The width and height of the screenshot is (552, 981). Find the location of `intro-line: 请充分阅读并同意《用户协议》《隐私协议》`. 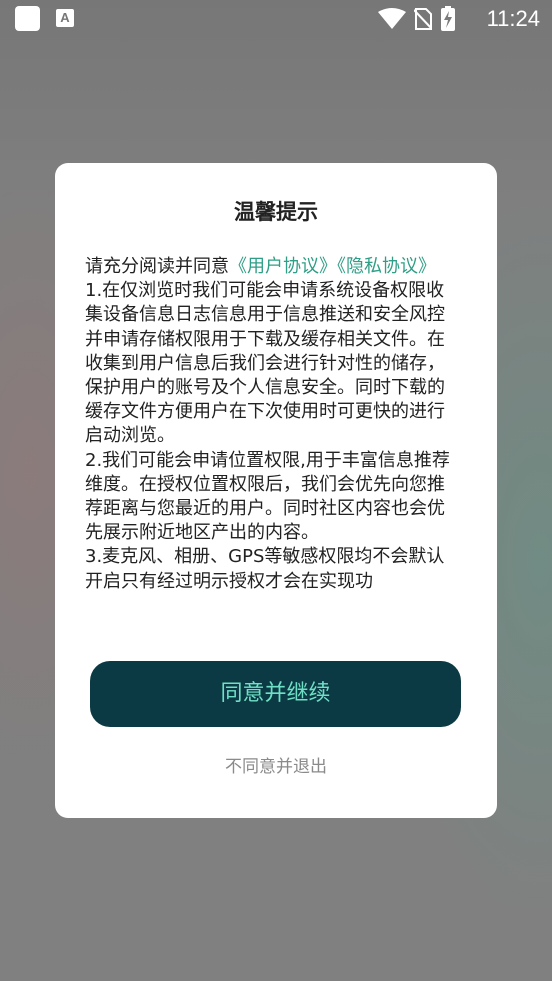

intro-line: 请充分阅读并同意《用户协议》《隐私协议》 is located at coordinates (271, 267).